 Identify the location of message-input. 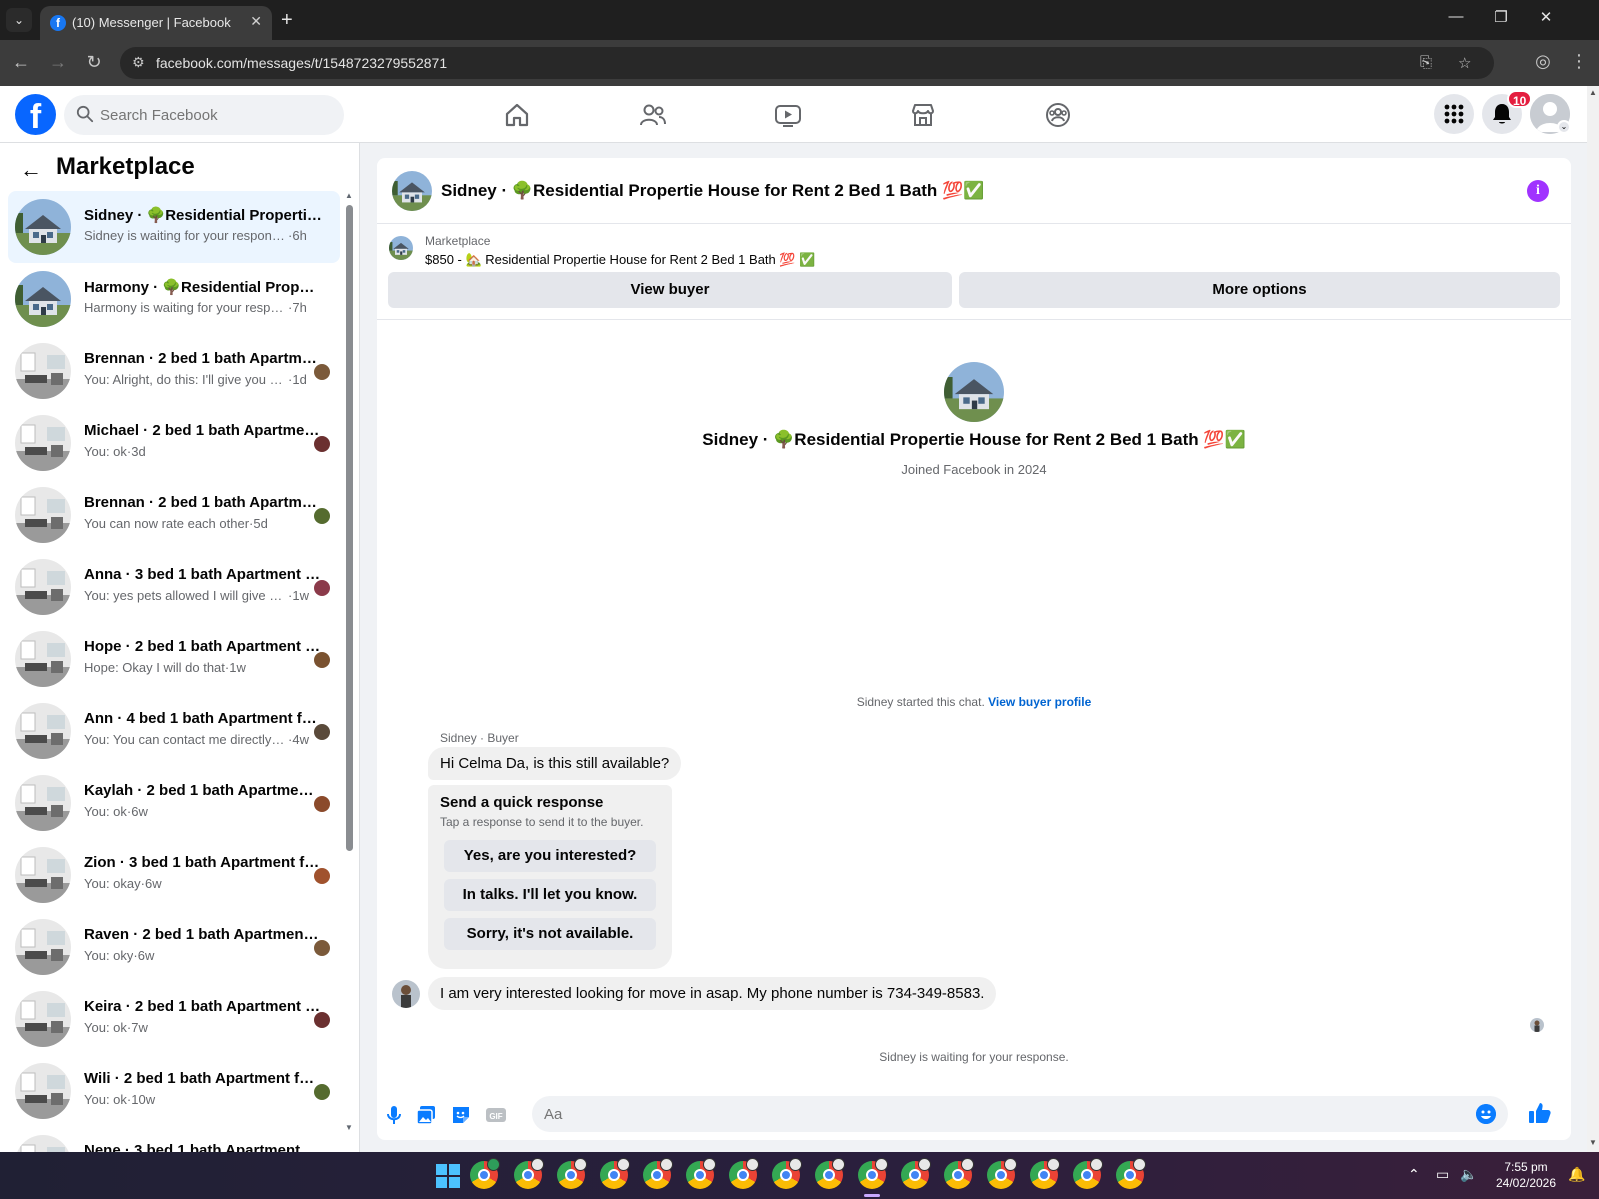
(994, 1114).